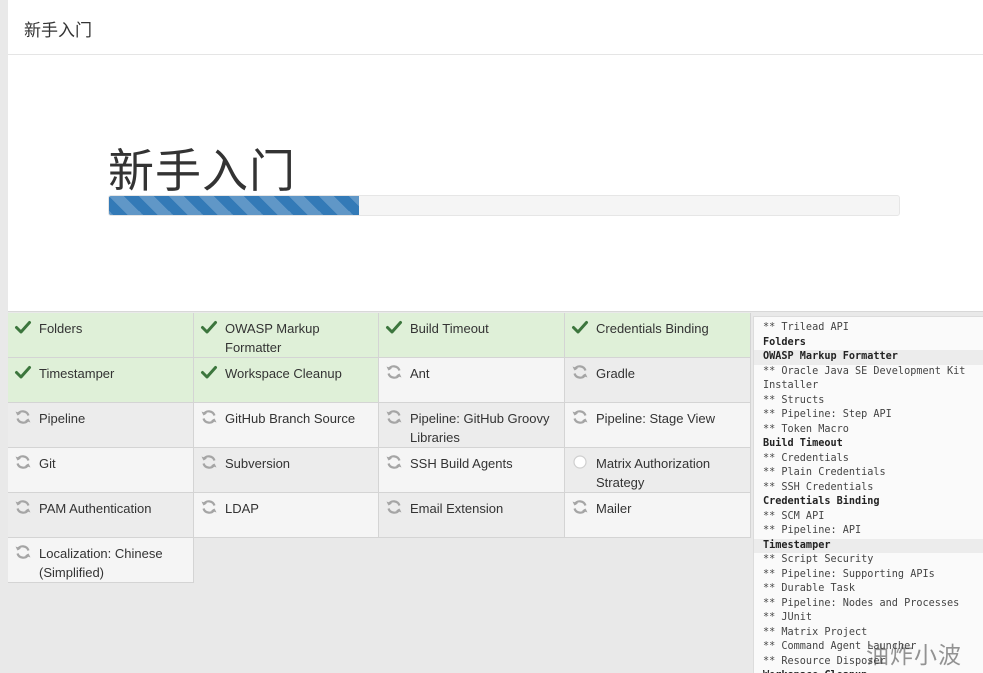 Image resolution: width=983 pixels, height=673 pixels. Describe the element at coordinates (794, 516) in the screenshot. I see `log-dependency-line: ** SCM API` at that location.